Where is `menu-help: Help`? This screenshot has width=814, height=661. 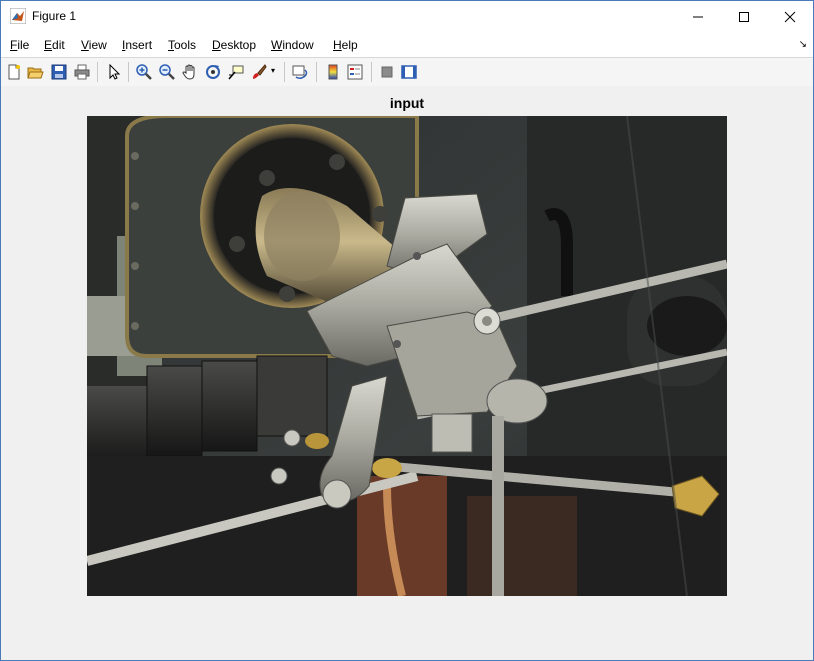 menu-help: Help is located at coordinates (345, 45).